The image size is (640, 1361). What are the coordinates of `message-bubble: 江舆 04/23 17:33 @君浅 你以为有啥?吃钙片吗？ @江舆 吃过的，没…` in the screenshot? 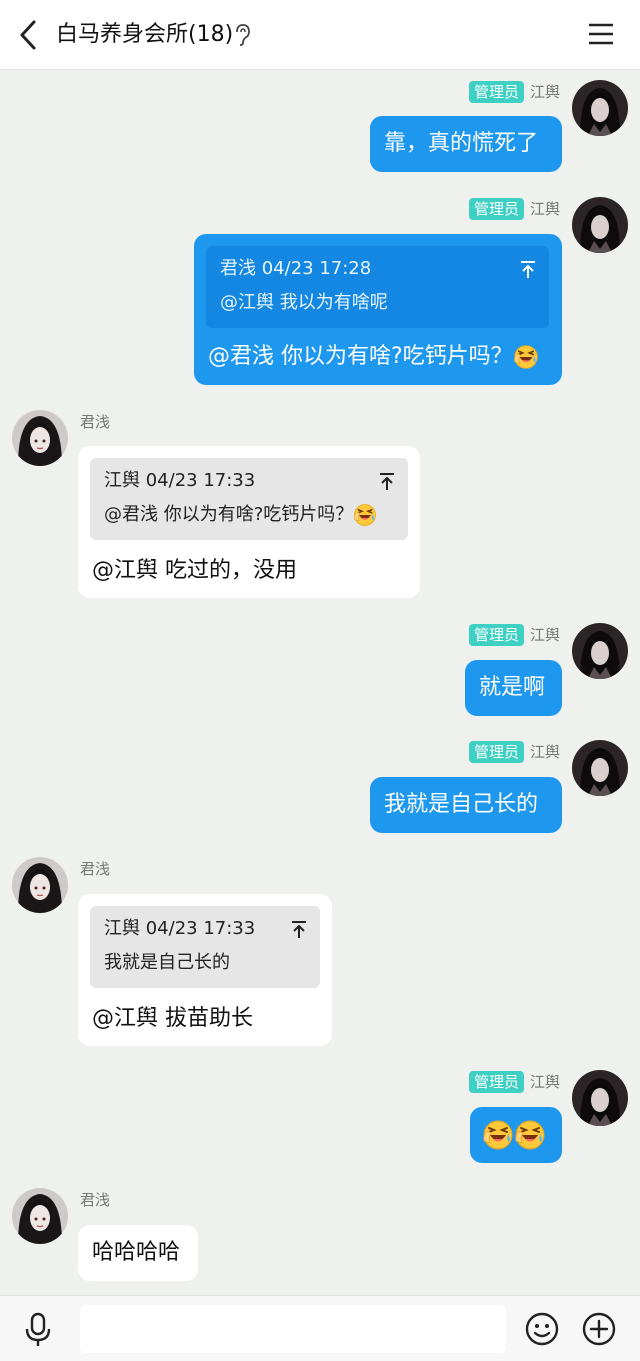 It's located at (249, 522).